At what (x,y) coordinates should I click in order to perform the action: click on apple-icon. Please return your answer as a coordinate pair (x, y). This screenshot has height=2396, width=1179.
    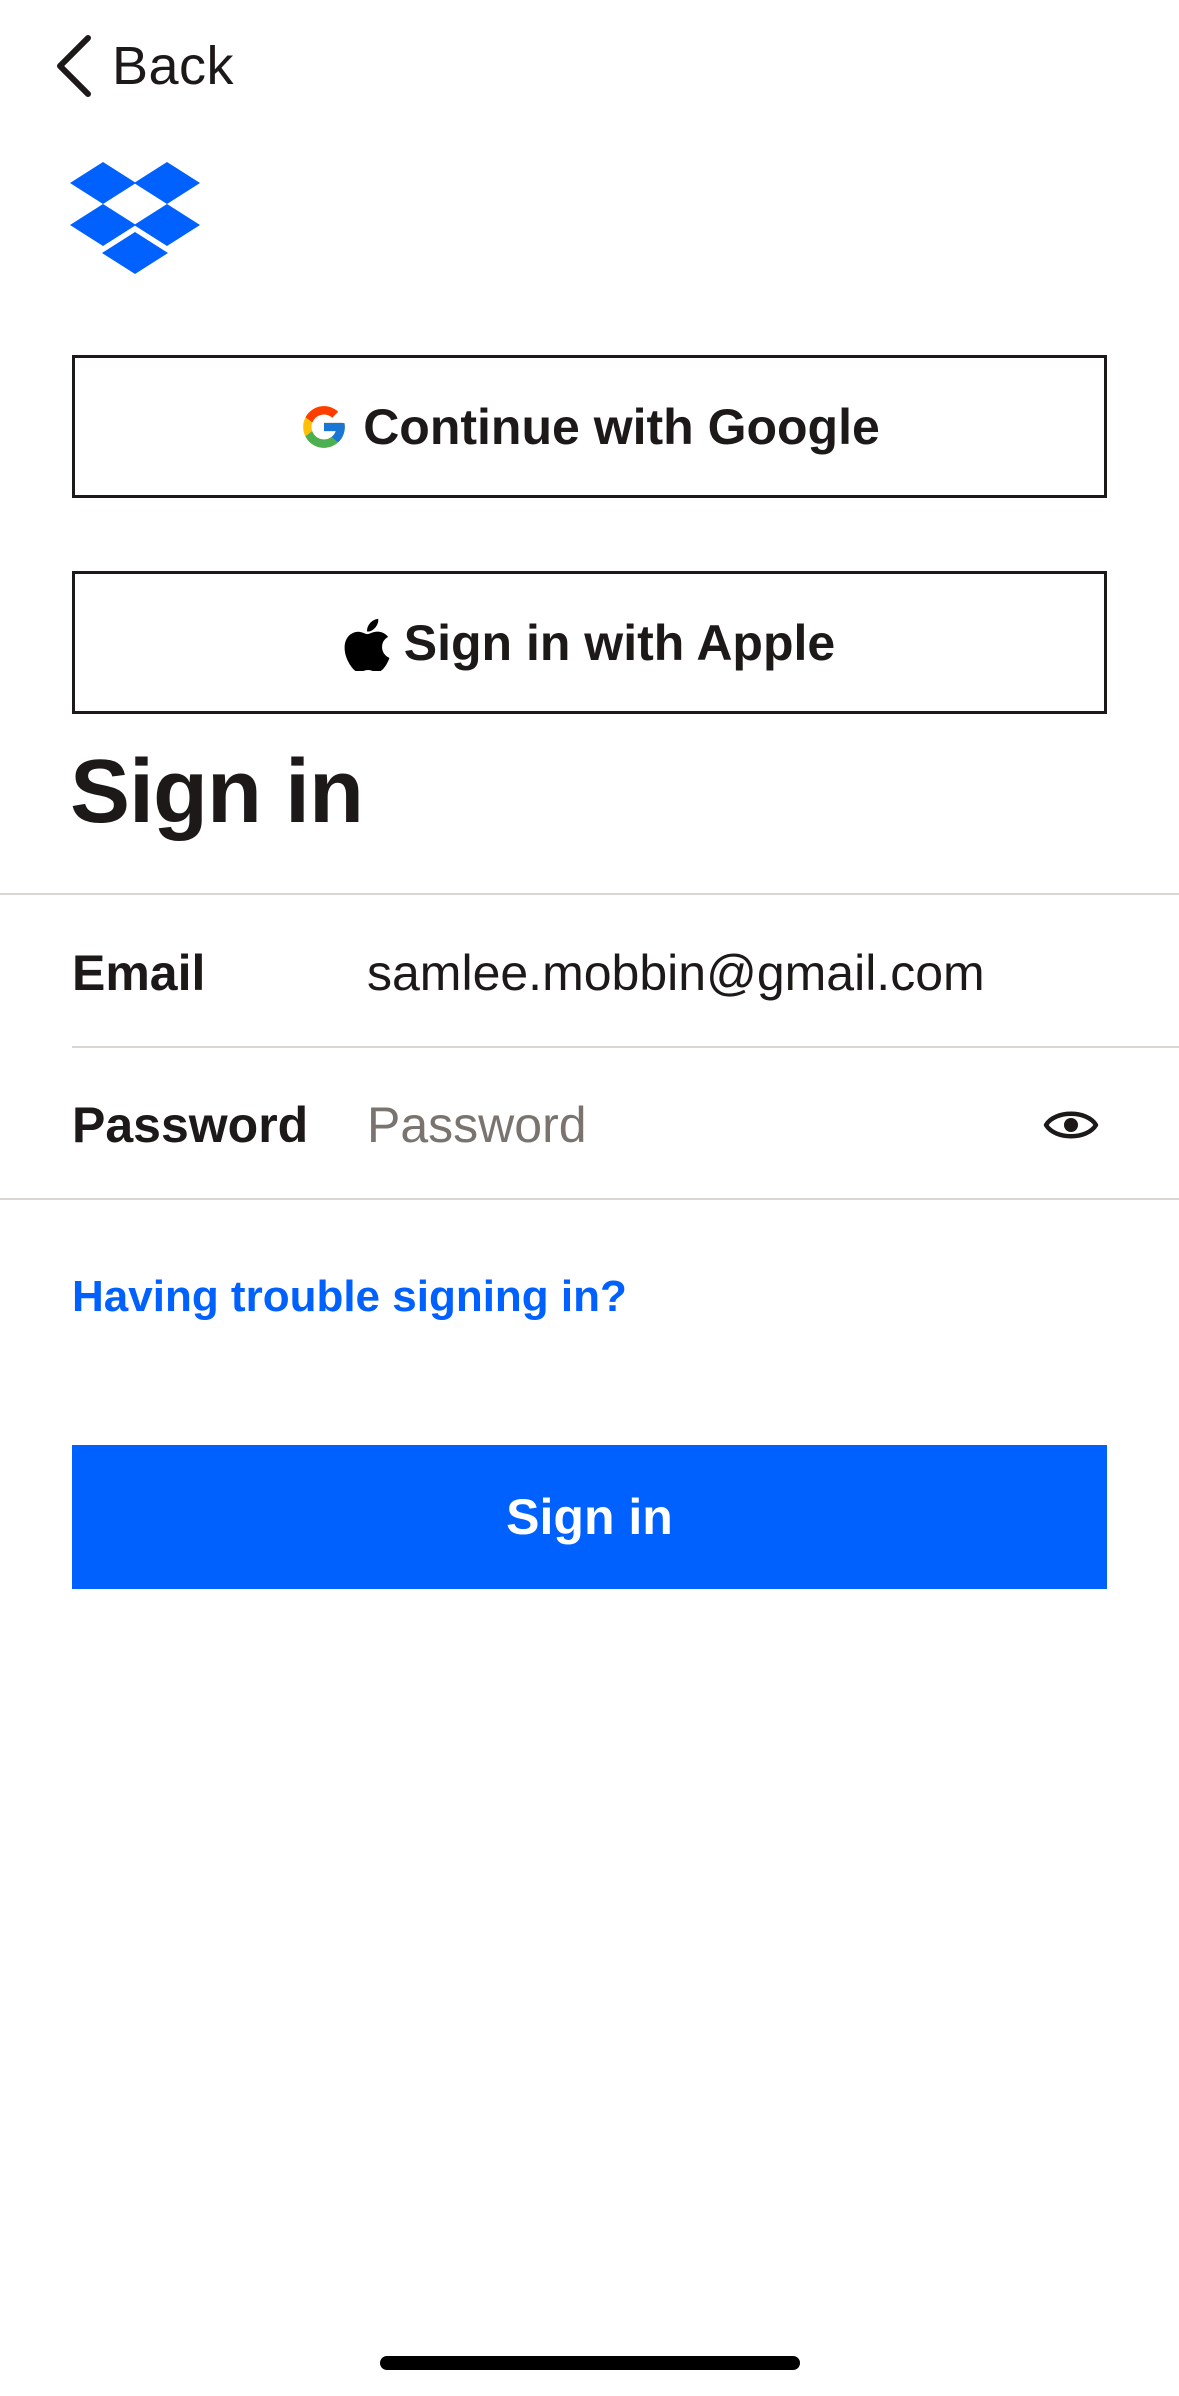
    Looking at the image, I should click on (367, 643).